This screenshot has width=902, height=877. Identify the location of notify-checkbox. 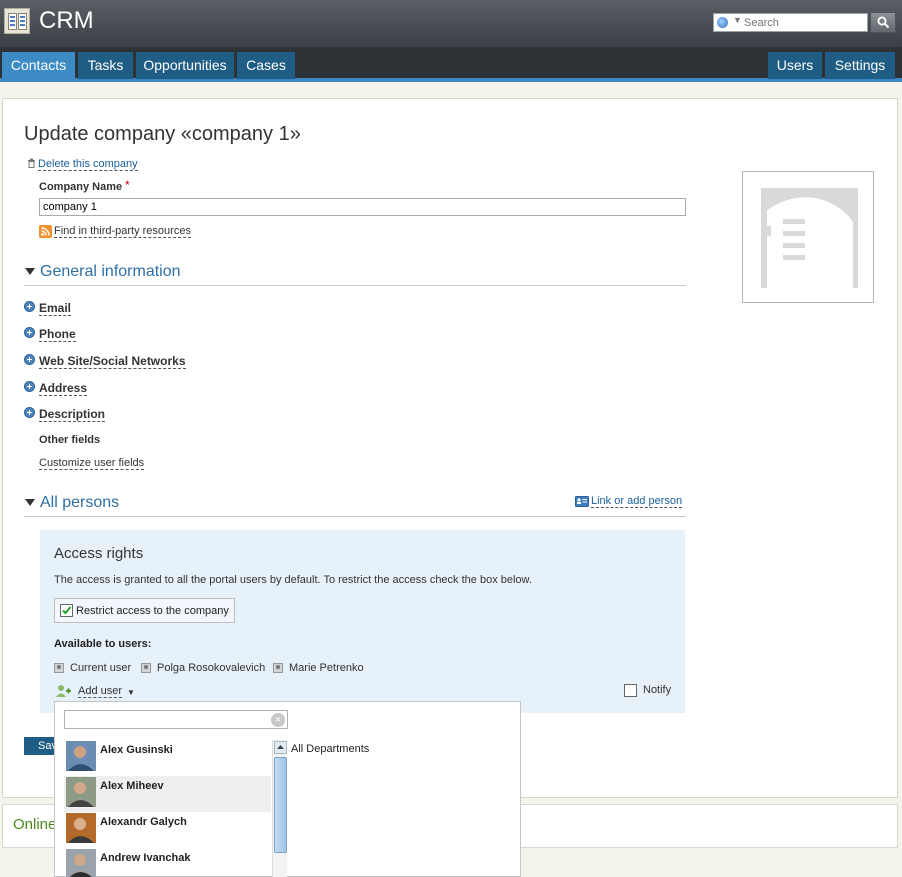
(630, 690).